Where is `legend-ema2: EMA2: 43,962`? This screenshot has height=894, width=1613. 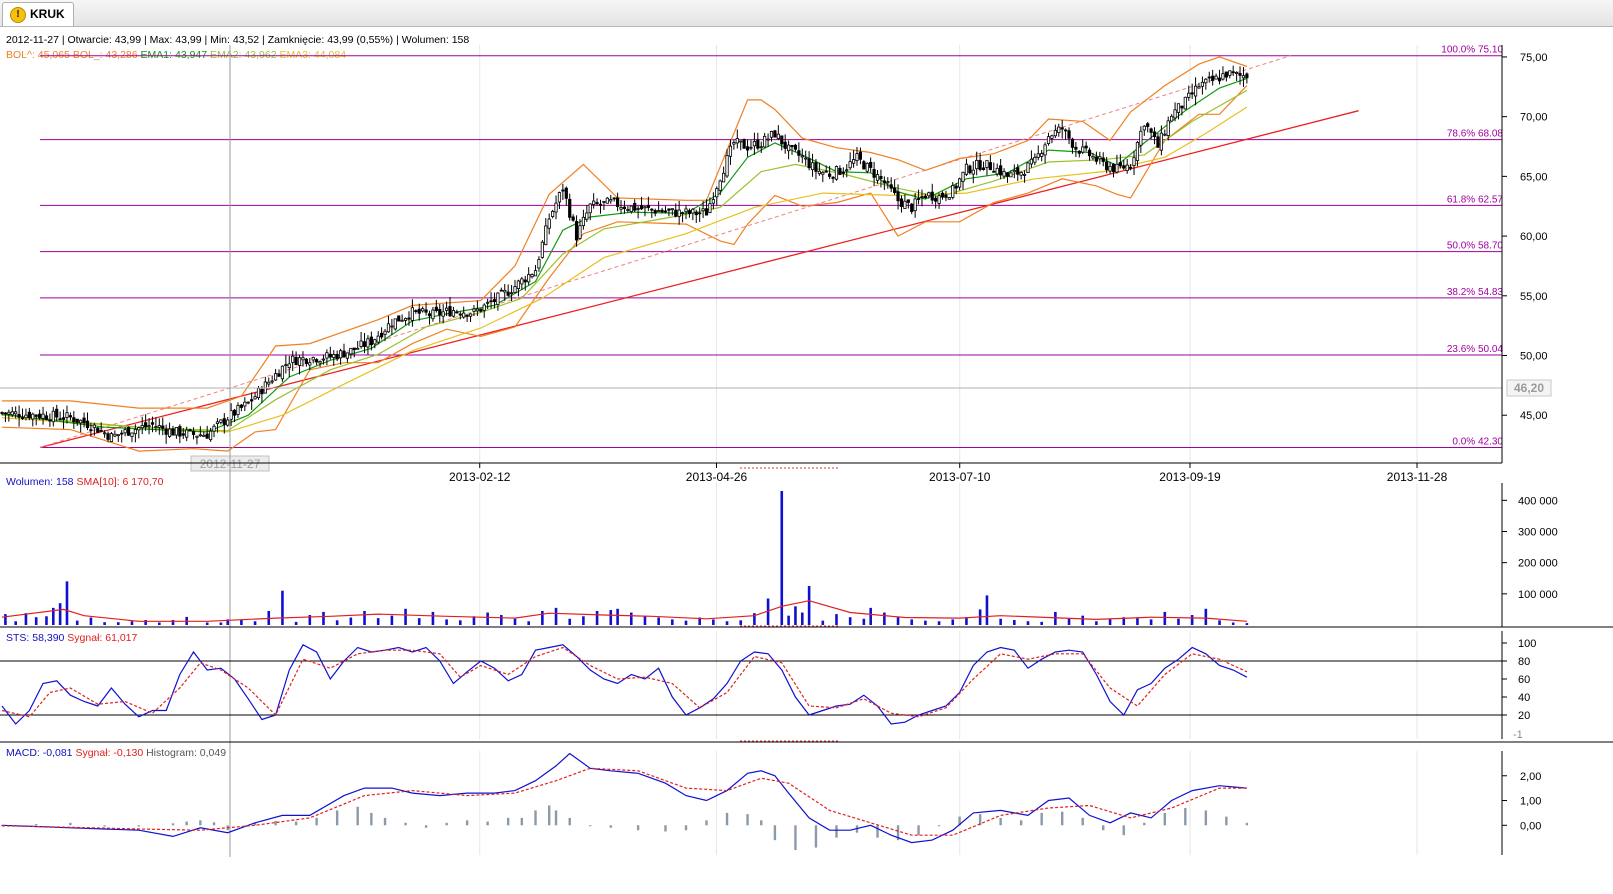
legend-ema2: EMA2: 43,962 is located at coordinates (243, 55).